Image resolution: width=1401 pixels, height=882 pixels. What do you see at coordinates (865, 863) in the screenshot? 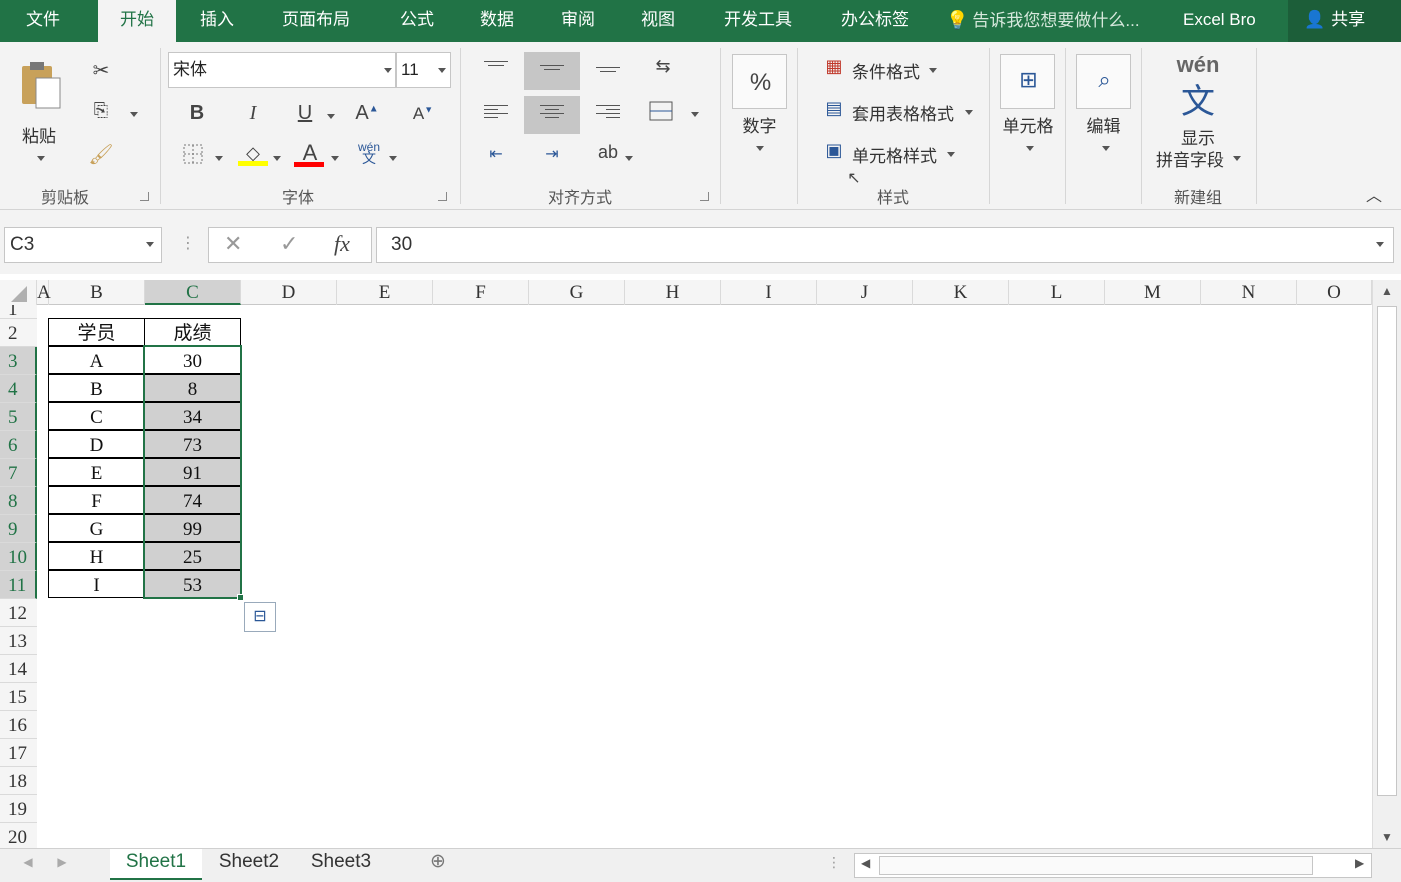
I see `scroll-left-icon: ◀` at bounding box center [865, 863].